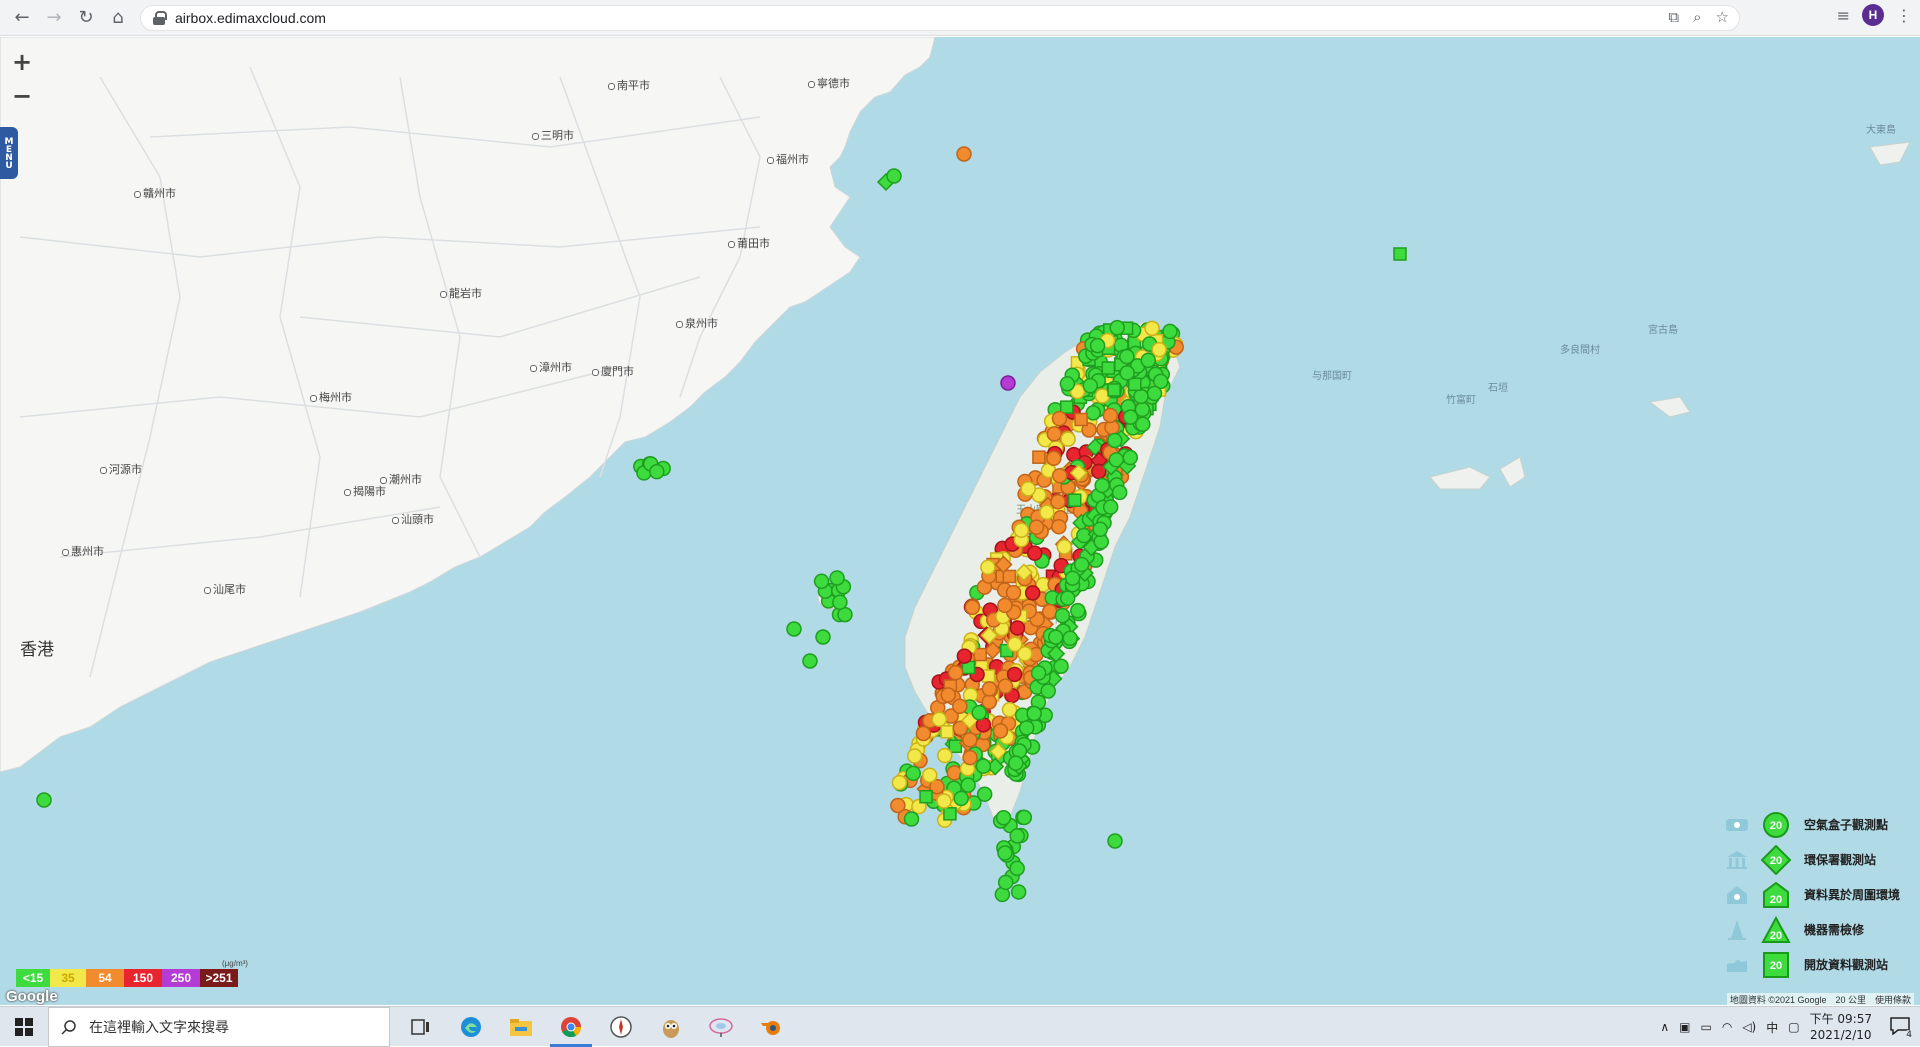 Image resolution: width=1920 pixels, height=1047 pixels. I want to click on volume-icon: ◁), so click(1749, 1027).